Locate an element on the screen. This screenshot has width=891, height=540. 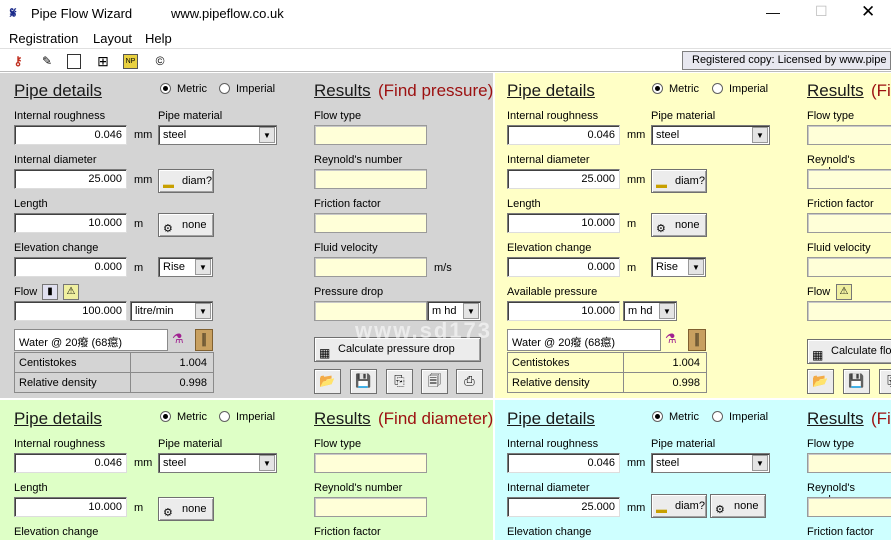
menu-registration: Registration is located at coordinates (43, 38).